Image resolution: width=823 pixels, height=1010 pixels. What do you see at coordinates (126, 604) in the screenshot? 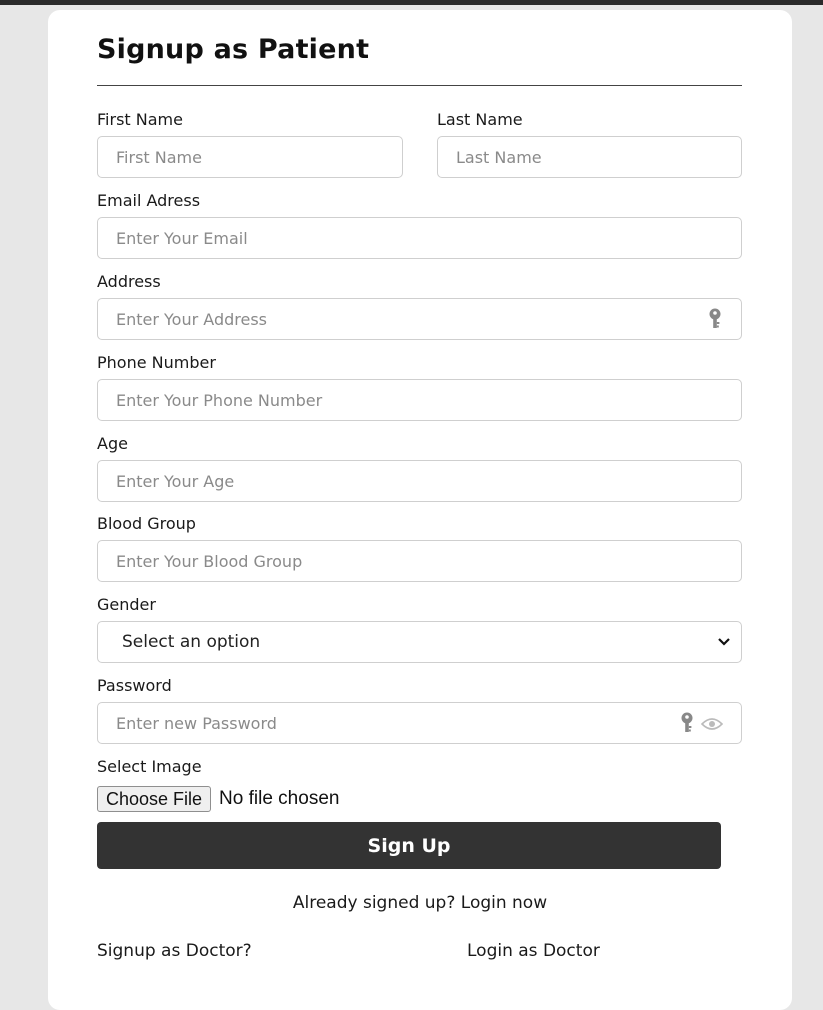
I see `gender-label: Gender` at bounding box center [126, 604].